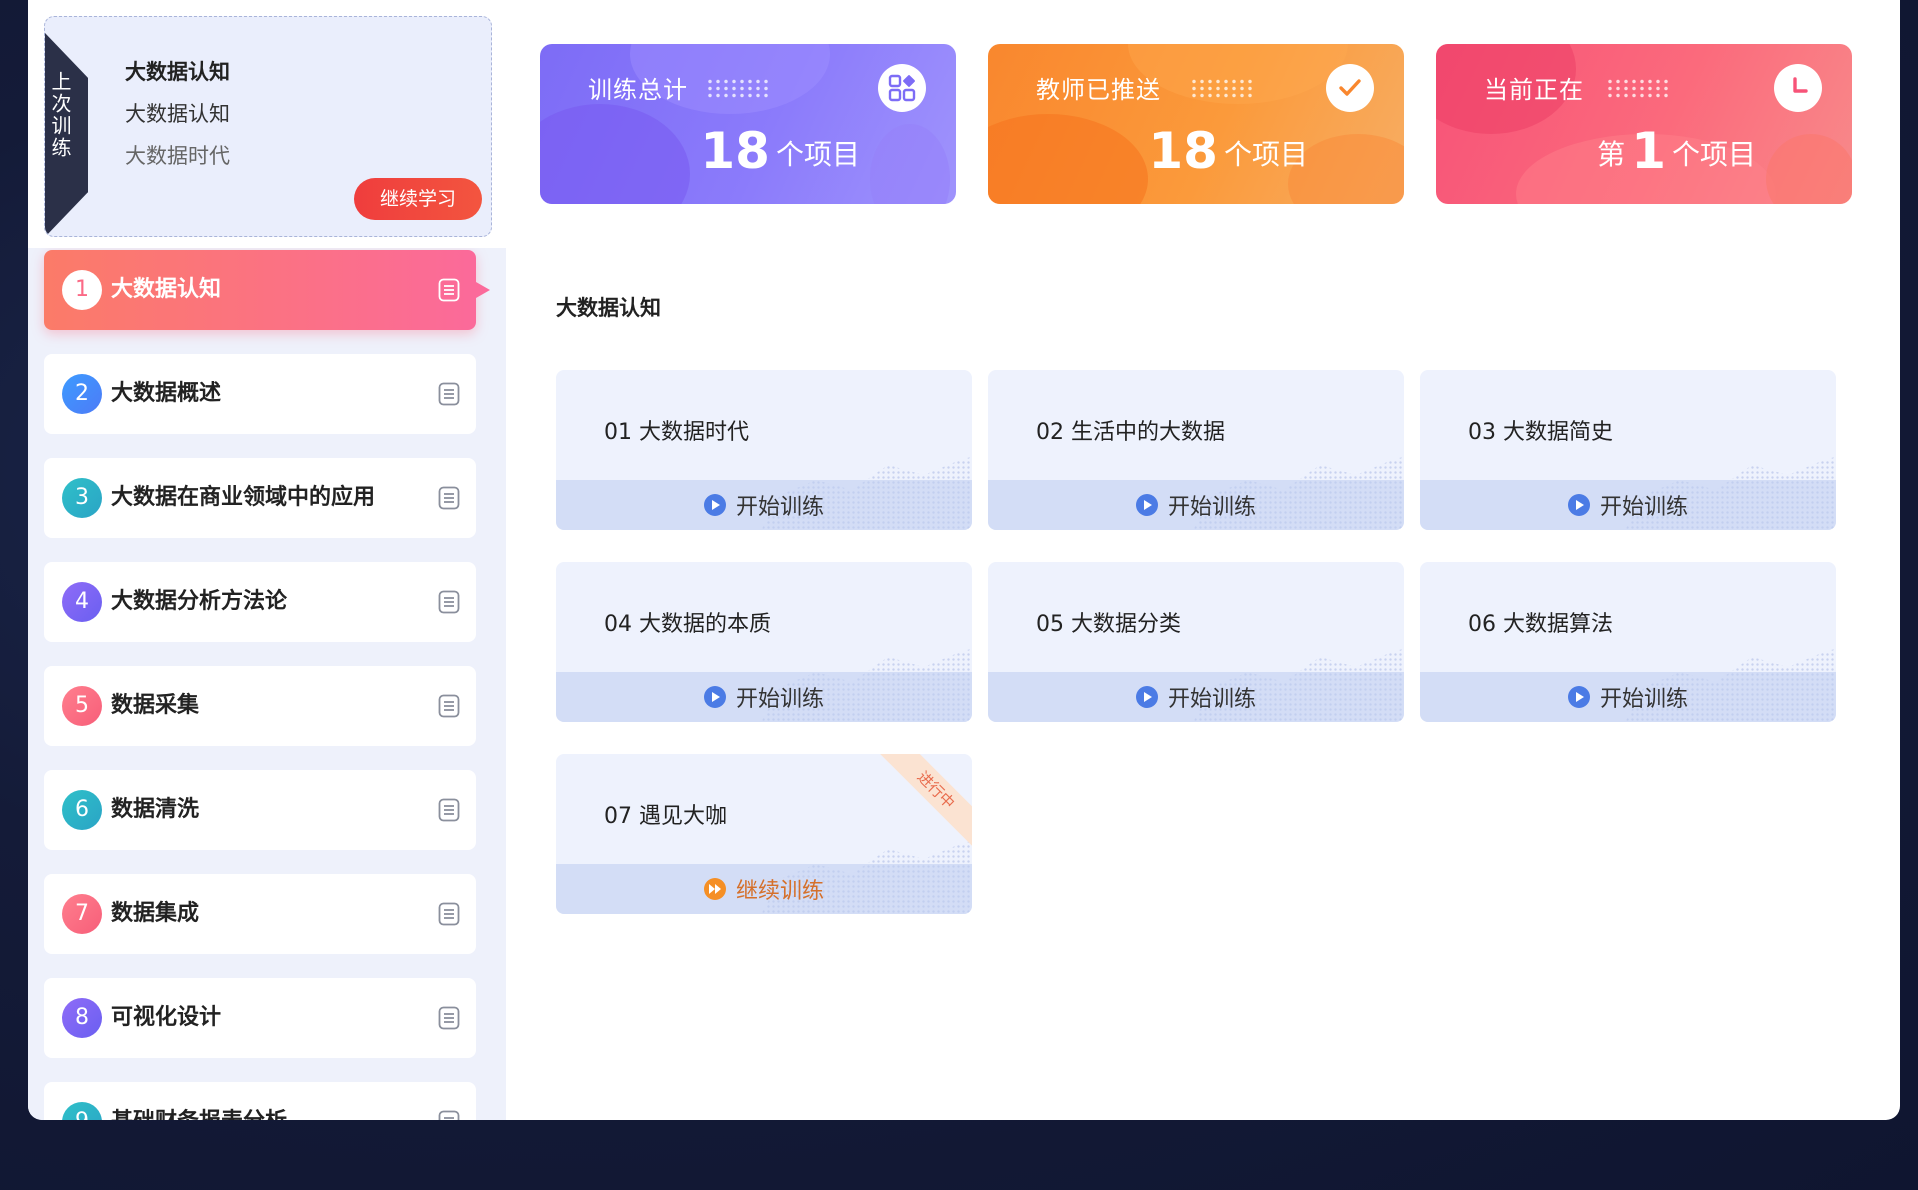  What do you see at coordinates (1628, 642) in the screenshot?
I see `training-card-6: 06 大数据算法 开始训练` at bounding box center [1628, 642].